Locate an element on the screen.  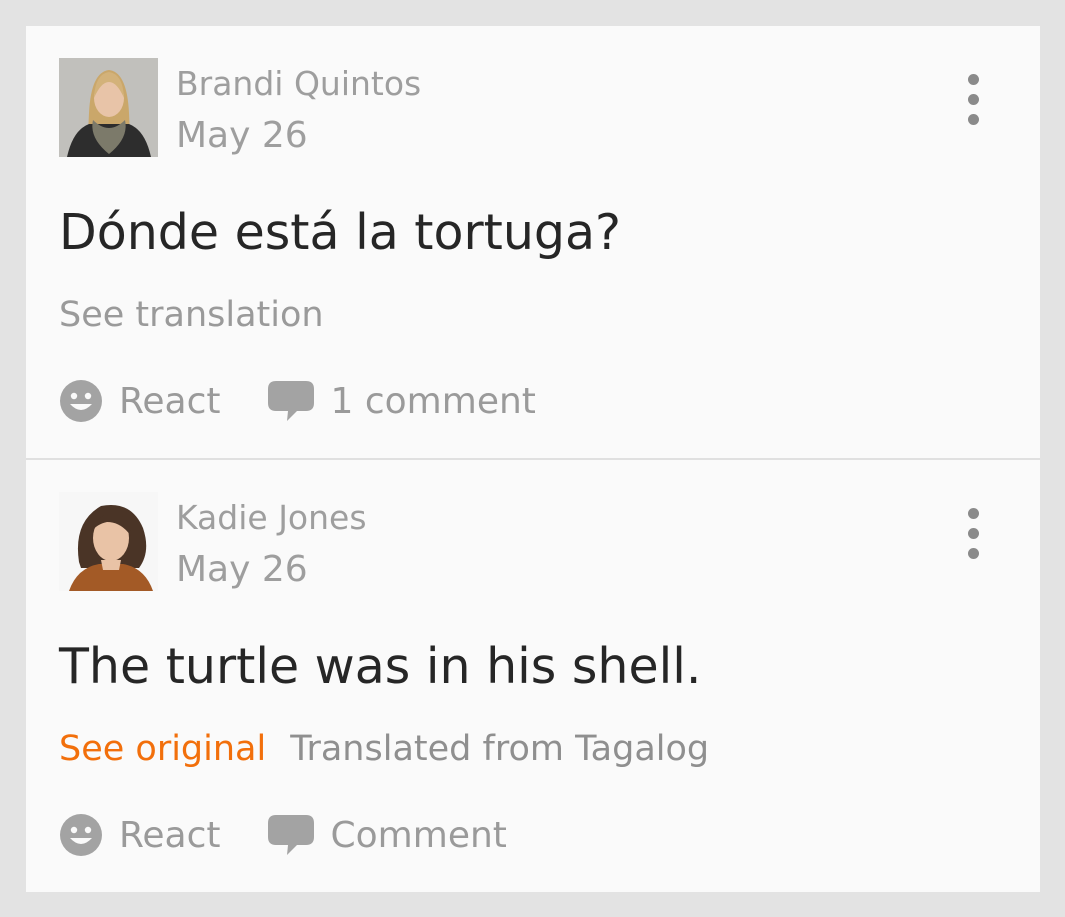
post-actions: React 1 comment is located at coordinates (297, 401).